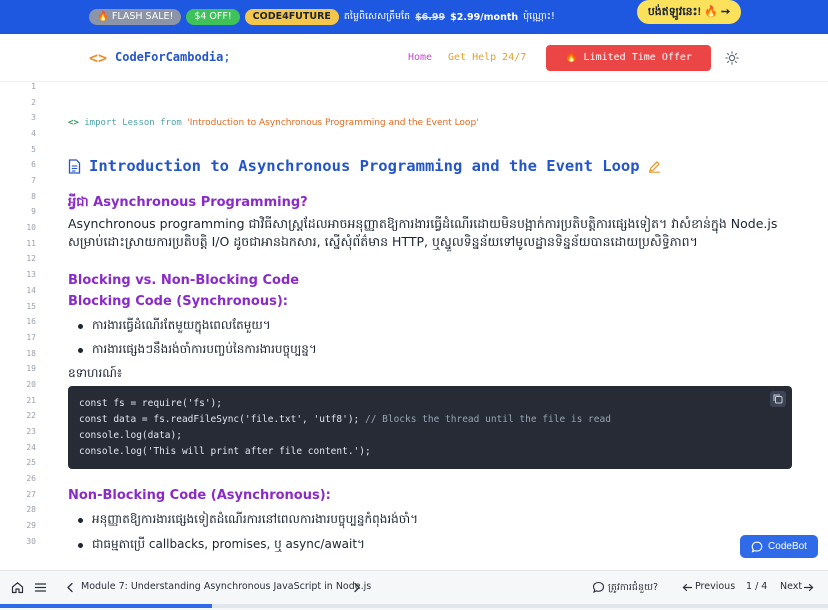 The height and width of the screenshot is (610, 828). What do you see at coordinates (213, 17) in the screenshot?
I see `discount-badge: $4 OFF!` at bounding box center [213, 17].